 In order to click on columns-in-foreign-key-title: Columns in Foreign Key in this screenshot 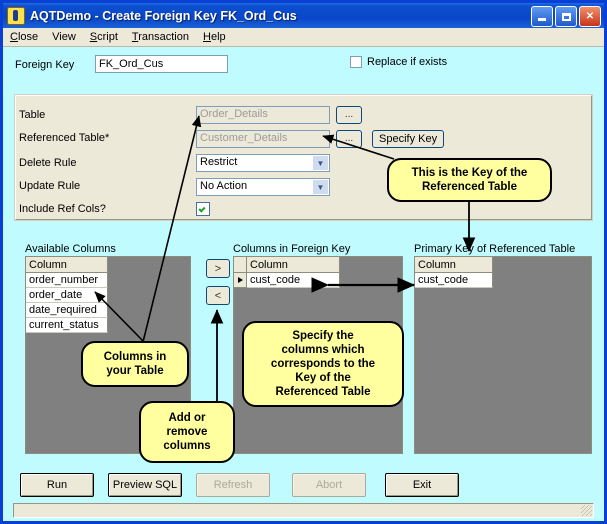, I will do `click(292, 249)`.